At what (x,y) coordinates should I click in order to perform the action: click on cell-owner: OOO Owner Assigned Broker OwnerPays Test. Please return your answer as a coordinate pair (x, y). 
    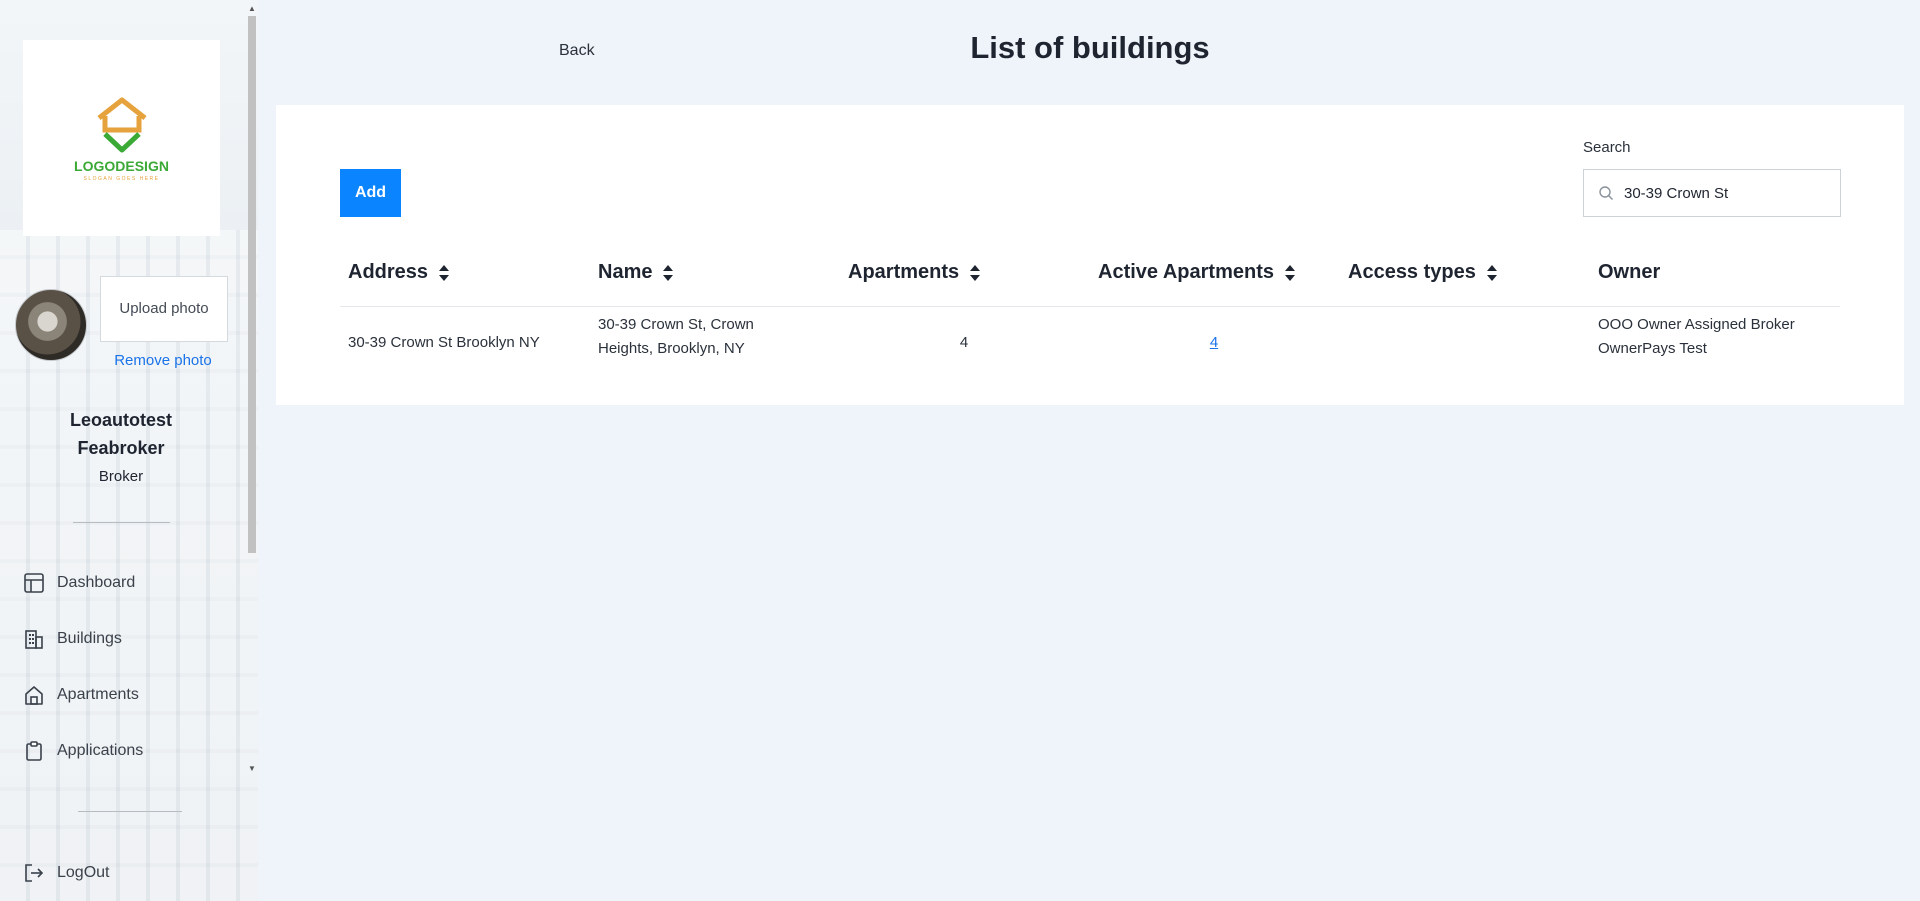
    Looking at the image, I should click on (1696, 336).